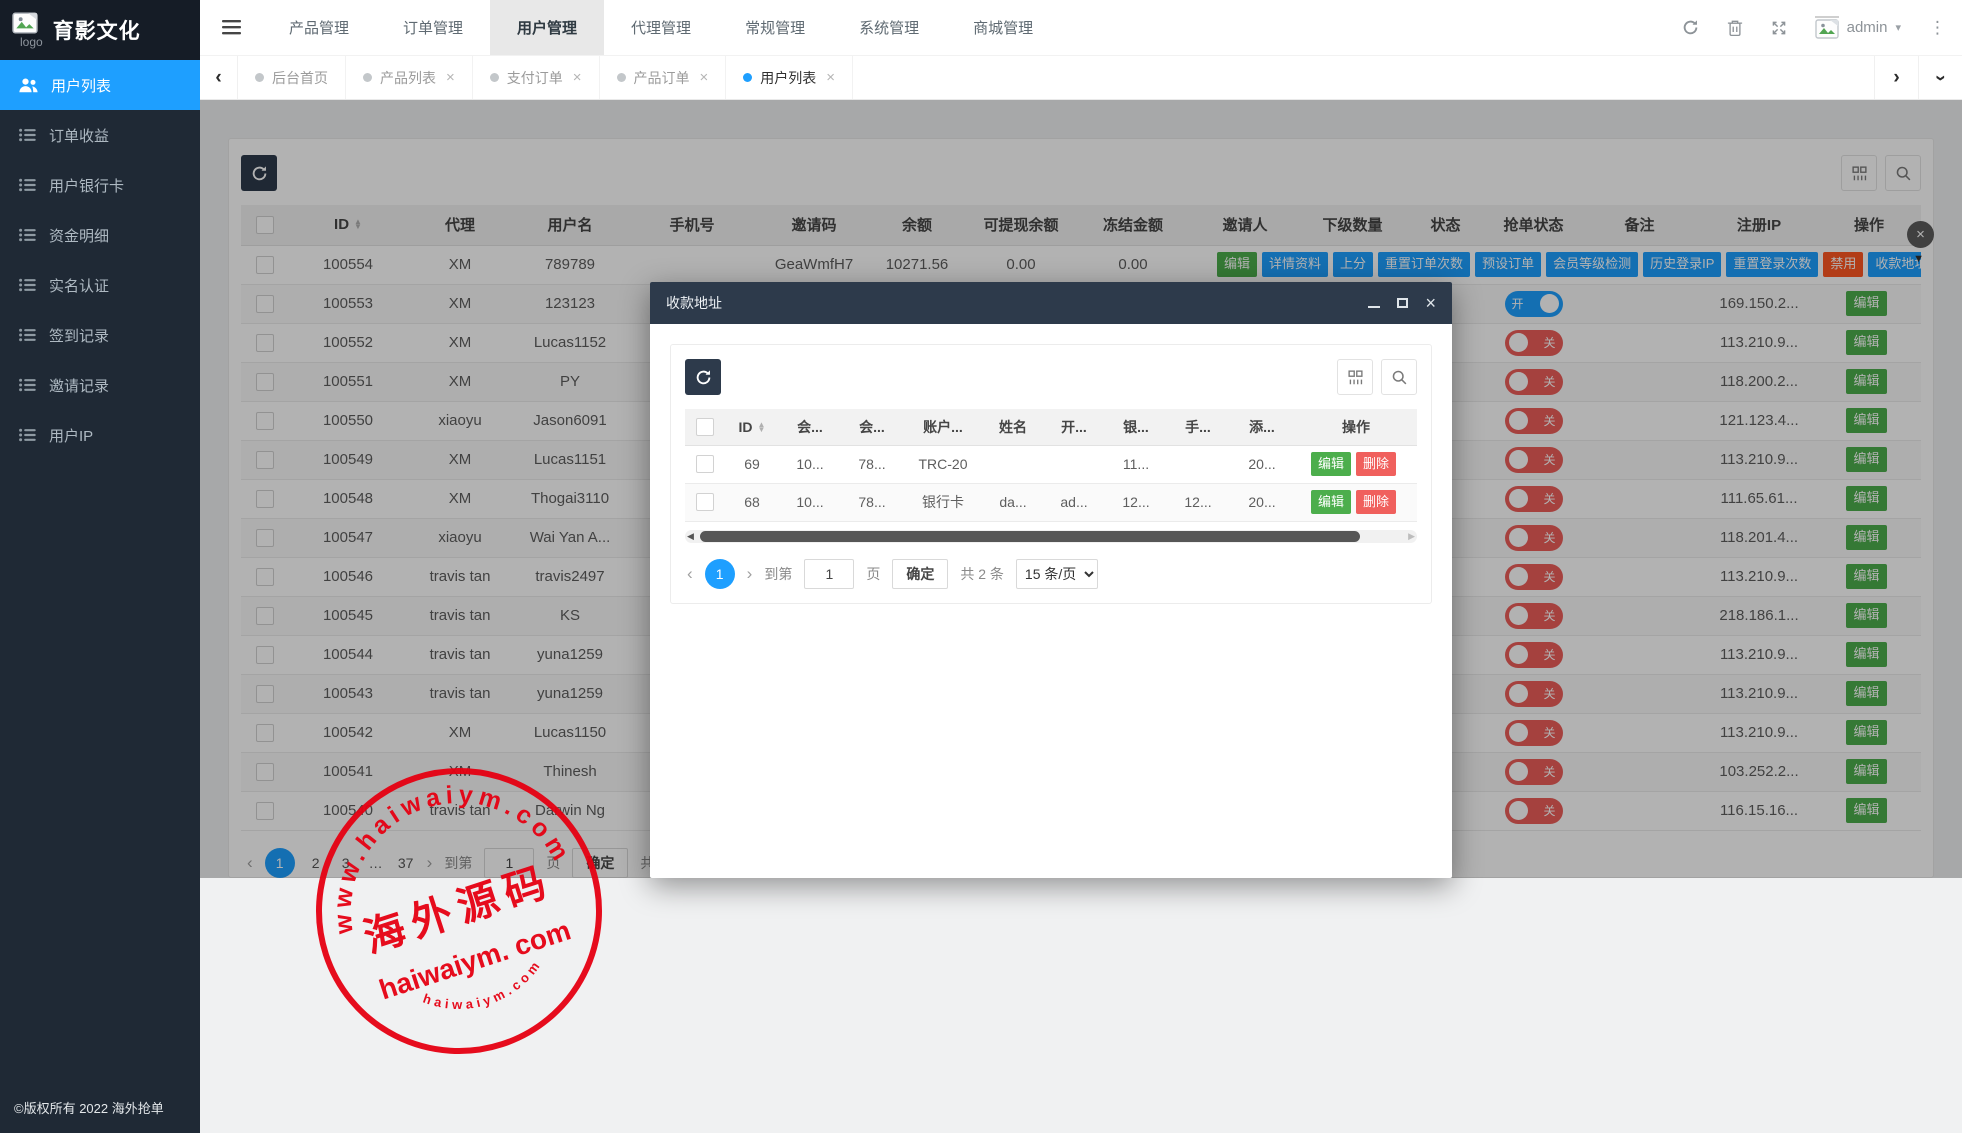 This screenshot has width=1962, height=1133. What do you see at coordinates (829, 573) in the screenshot?
I see `goto-page-input` at bounding box center [829, 573].